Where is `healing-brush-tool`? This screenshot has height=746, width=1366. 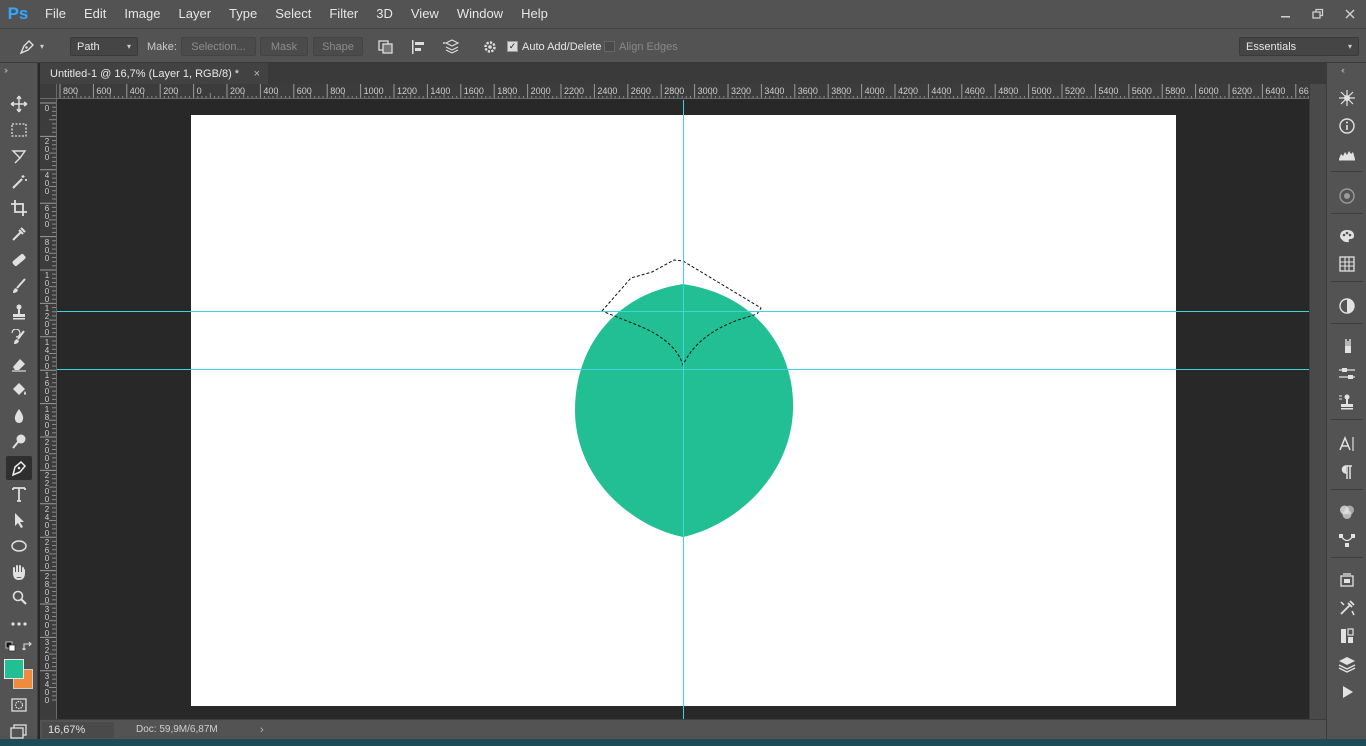
healing-brush-tool is located at coordinates (19, 260).